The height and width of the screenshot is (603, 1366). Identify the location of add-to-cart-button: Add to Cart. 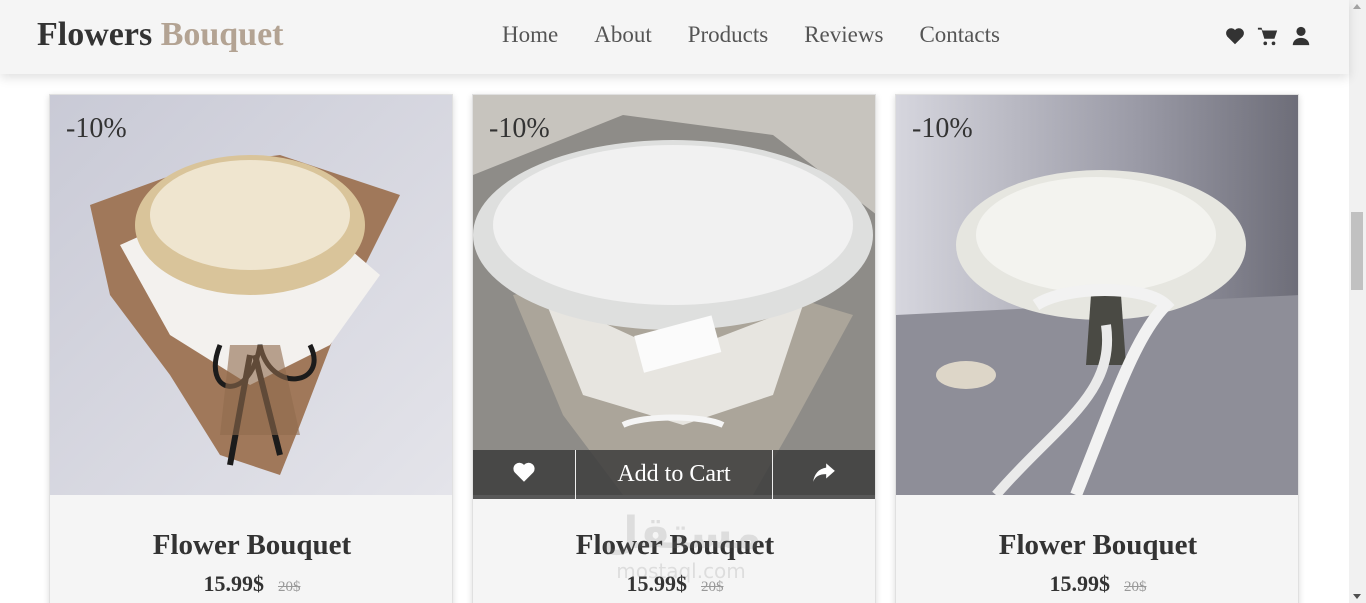
(674, 474).